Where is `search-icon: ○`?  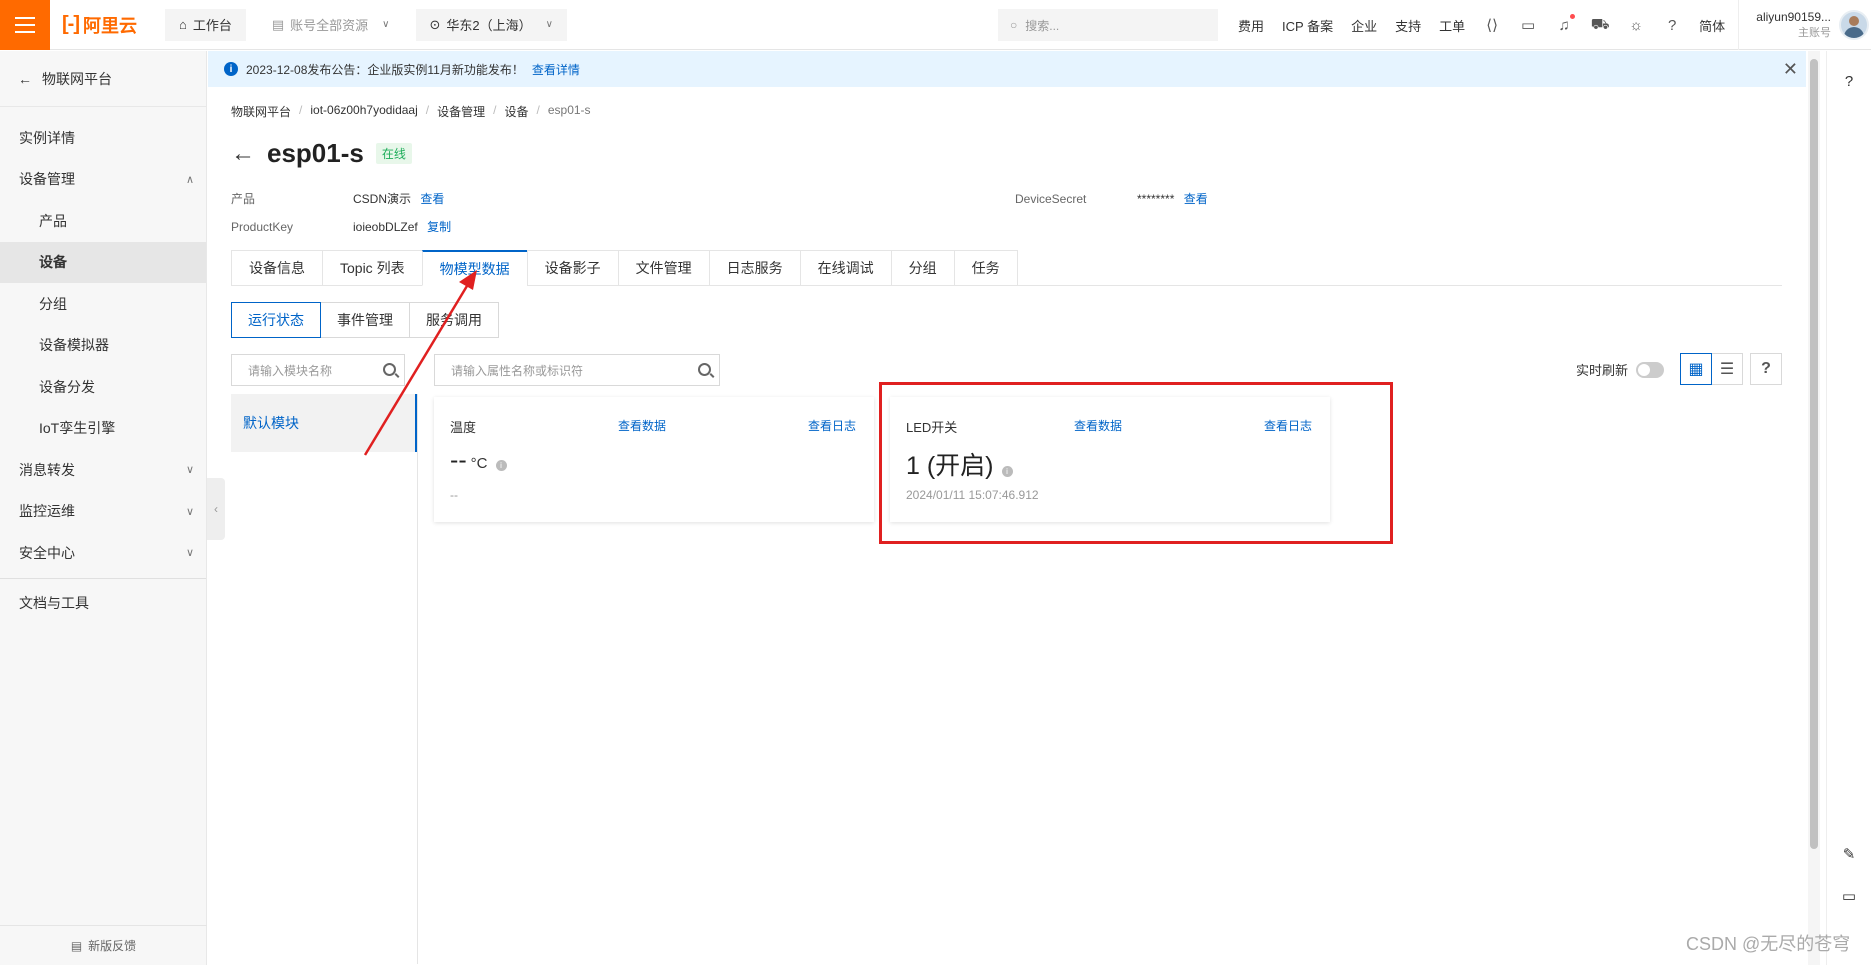 search-icon: ○ is located at coordinates (1014, 25).